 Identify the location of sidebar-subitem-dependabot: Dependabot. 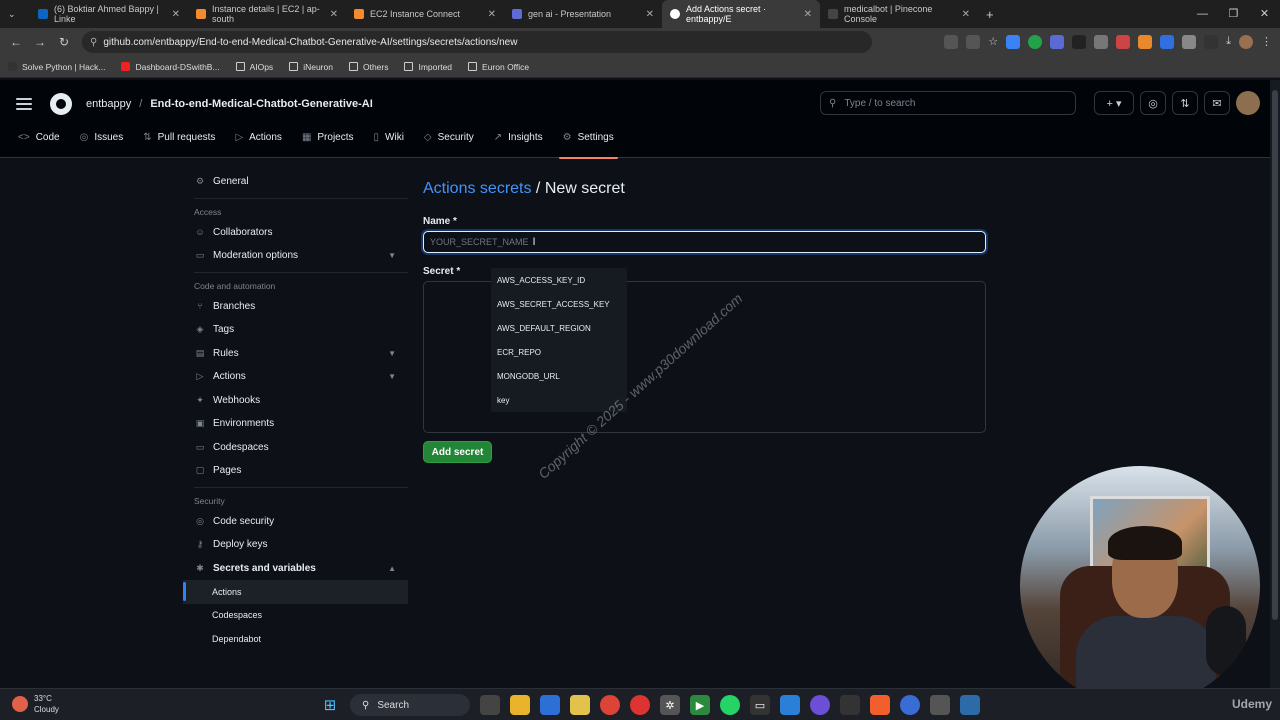
(295, 639).